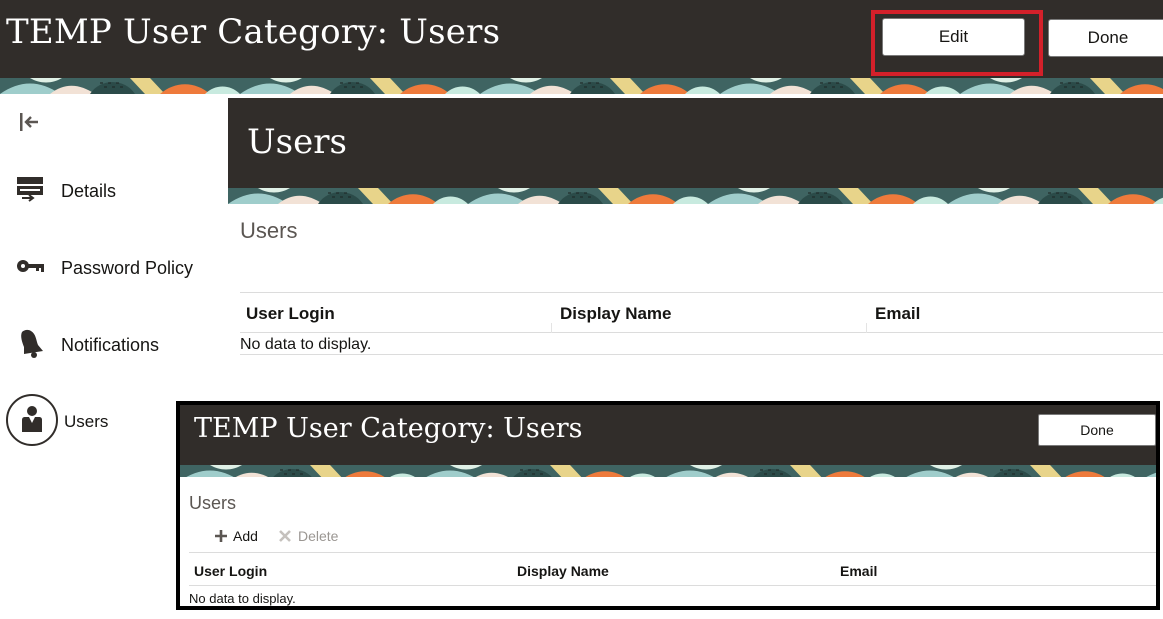  I want to click on users-table-header: User Login Display Name Email, so click(701, 312).